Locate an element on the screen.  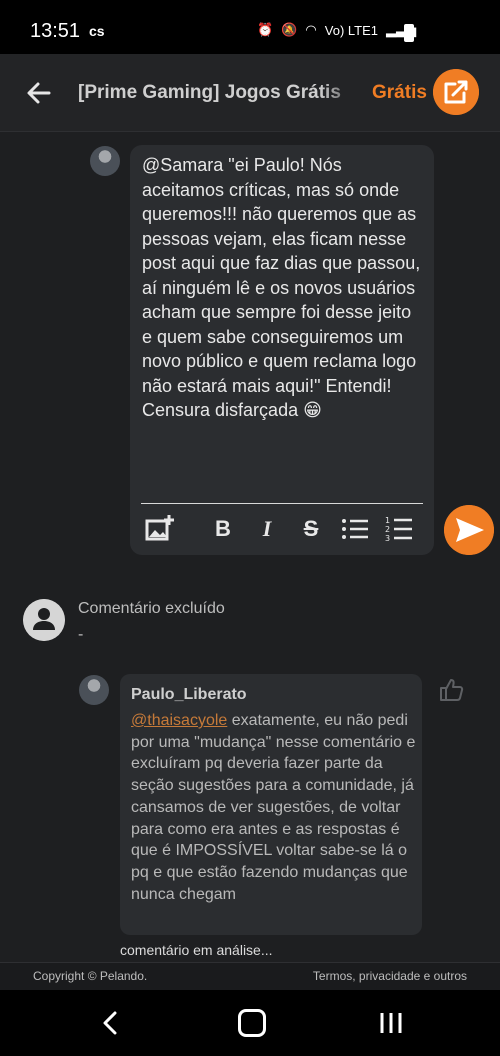
system-navbar is located at coordinates (250, 1023).